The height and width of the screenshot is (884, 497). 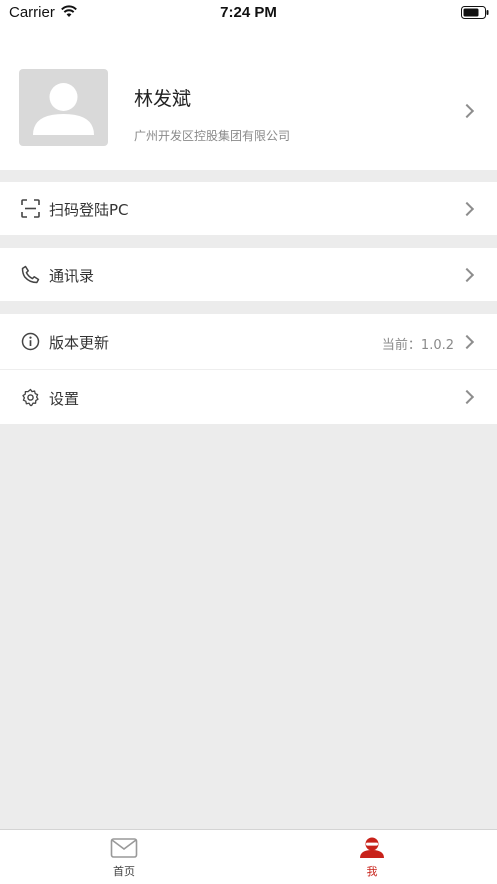 I want to click on mail-icon, so click(x=124, y=848).